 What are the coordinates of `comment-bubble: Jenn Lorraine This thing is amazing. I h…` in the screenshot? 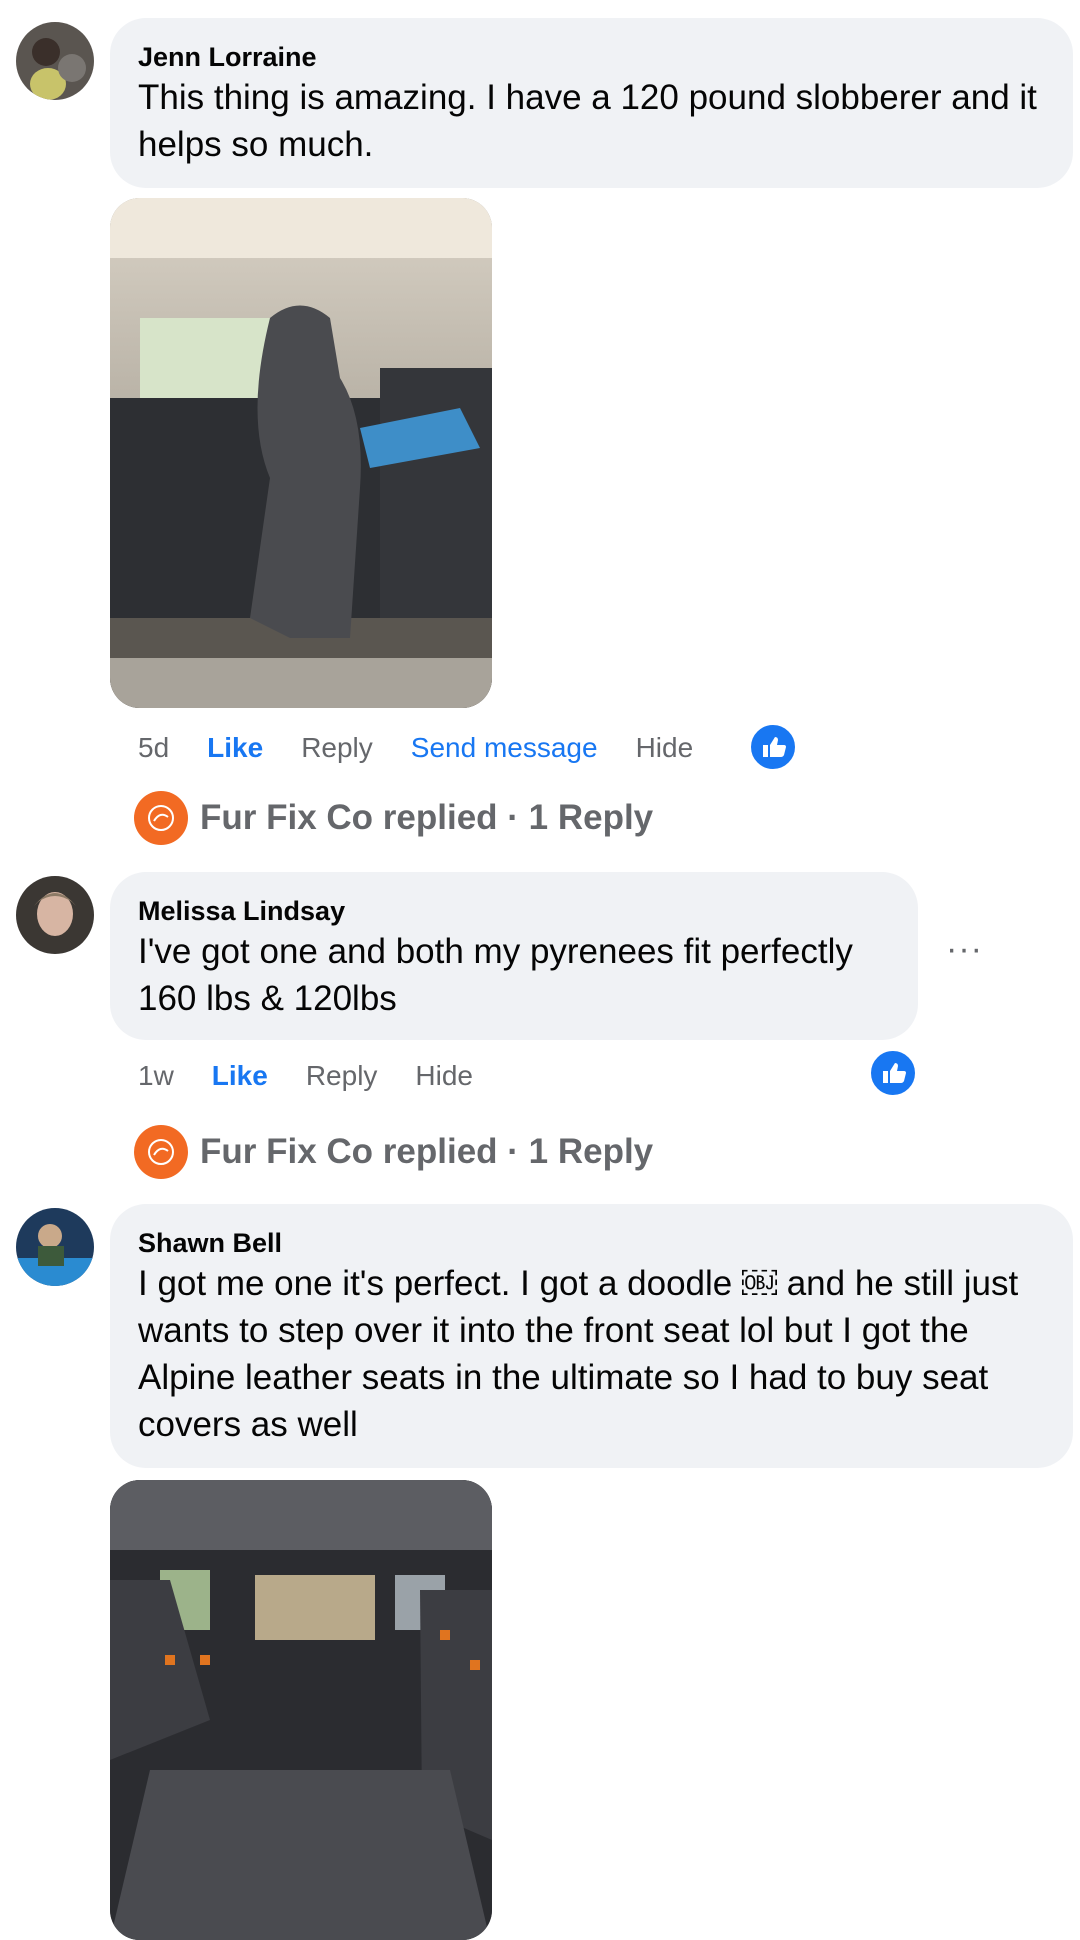 It's located at (591, 103).